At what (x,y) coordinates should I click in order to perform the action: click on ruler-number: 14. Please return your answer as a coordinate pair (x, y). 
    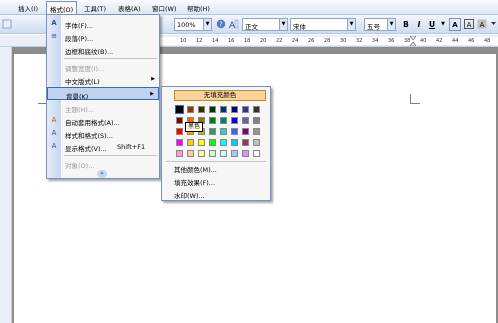
    Looking at the image, I should click on (215, 41).